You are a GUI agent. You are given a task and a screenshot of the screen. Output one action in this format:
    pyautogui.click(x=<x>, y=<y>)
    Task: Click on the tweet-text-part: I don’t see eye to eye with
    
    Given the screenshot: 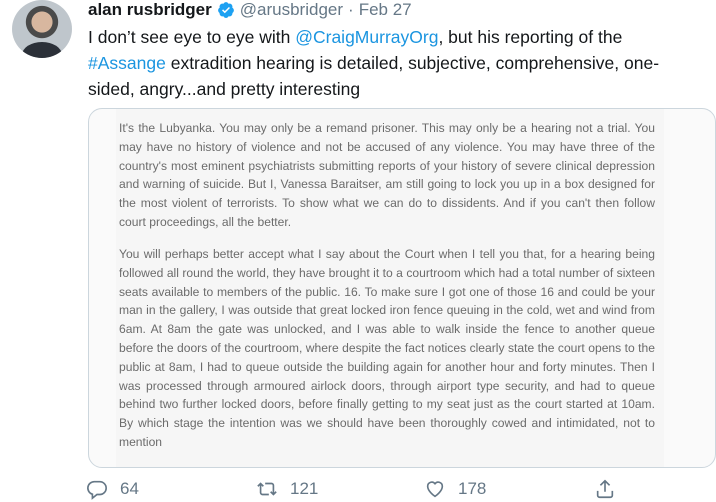 What is the action you would take?
    pyautogui.click(x=192, y=37)
    